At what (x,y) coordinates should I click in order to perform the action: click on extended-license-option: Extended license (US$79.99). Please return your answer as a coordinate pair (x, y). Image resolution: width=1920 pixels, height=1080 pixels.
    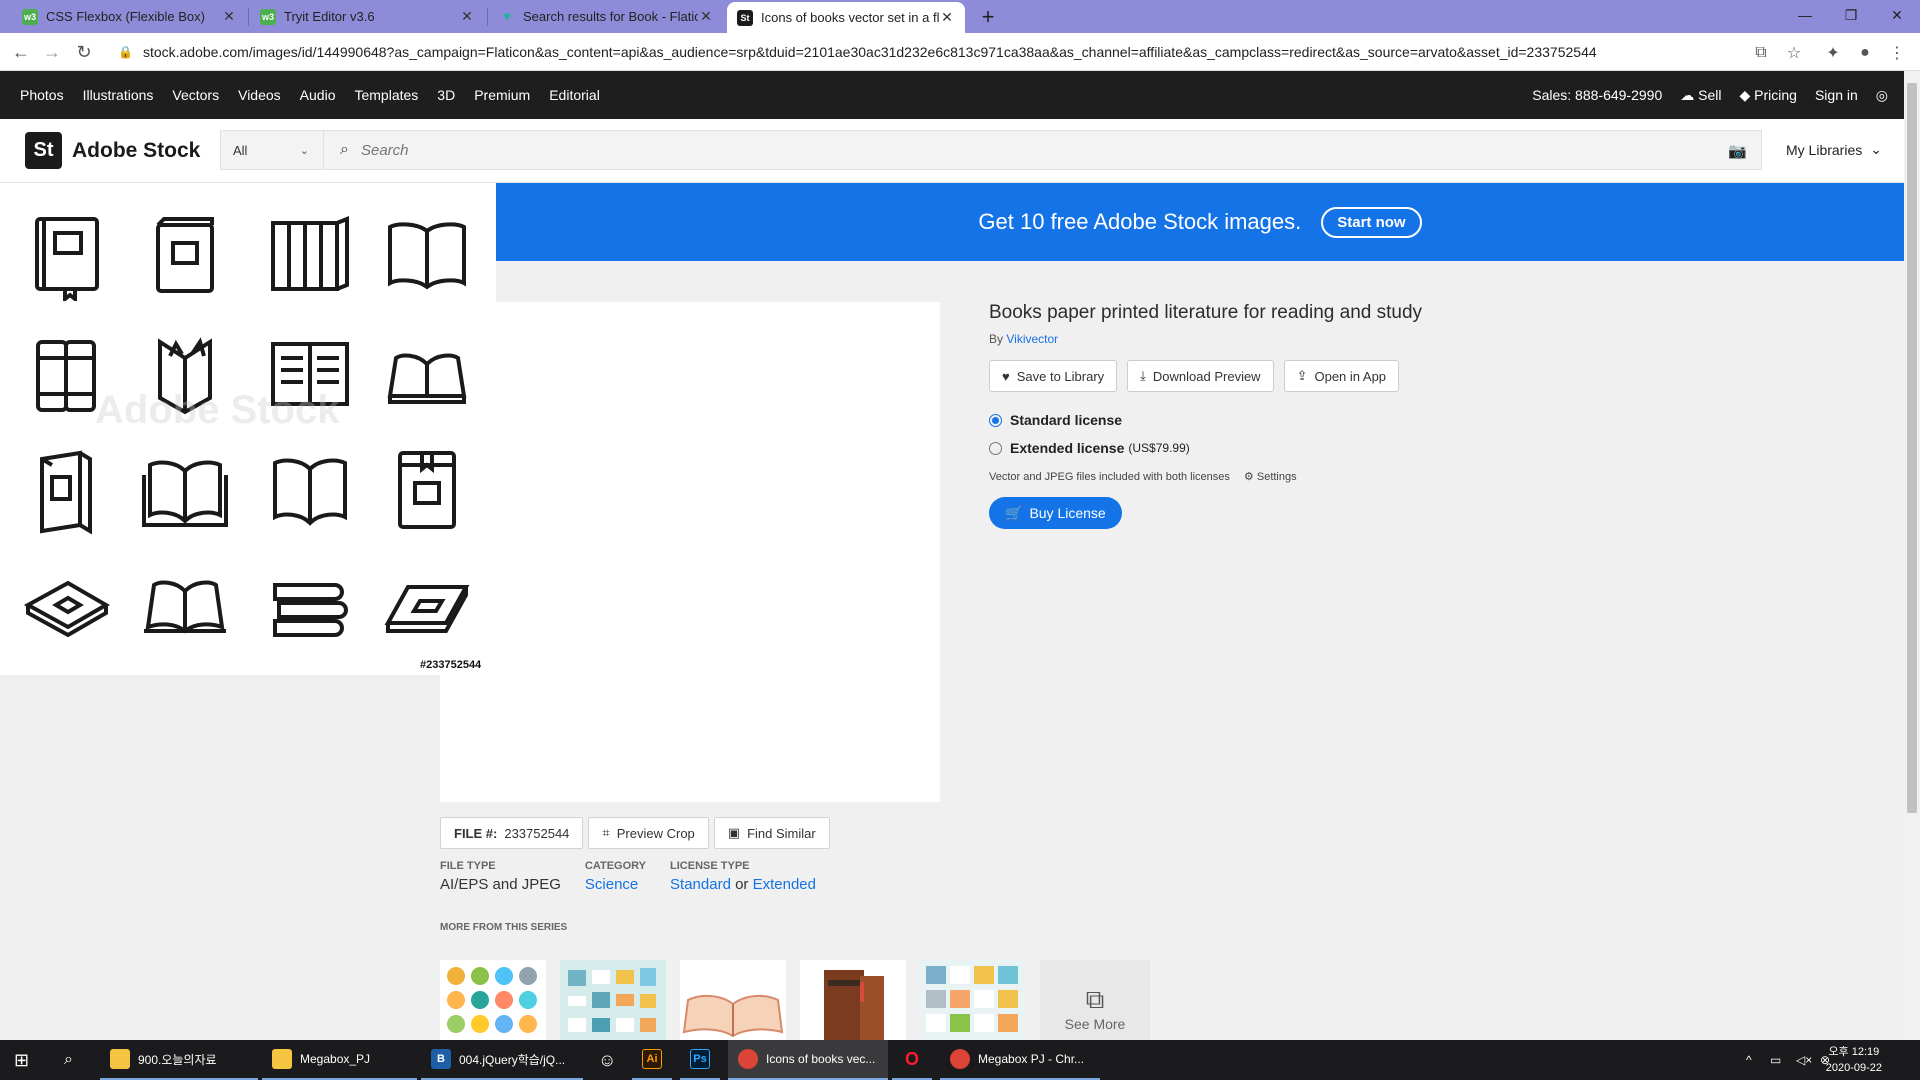
    Looking at the image, I should click on (1339, 448).